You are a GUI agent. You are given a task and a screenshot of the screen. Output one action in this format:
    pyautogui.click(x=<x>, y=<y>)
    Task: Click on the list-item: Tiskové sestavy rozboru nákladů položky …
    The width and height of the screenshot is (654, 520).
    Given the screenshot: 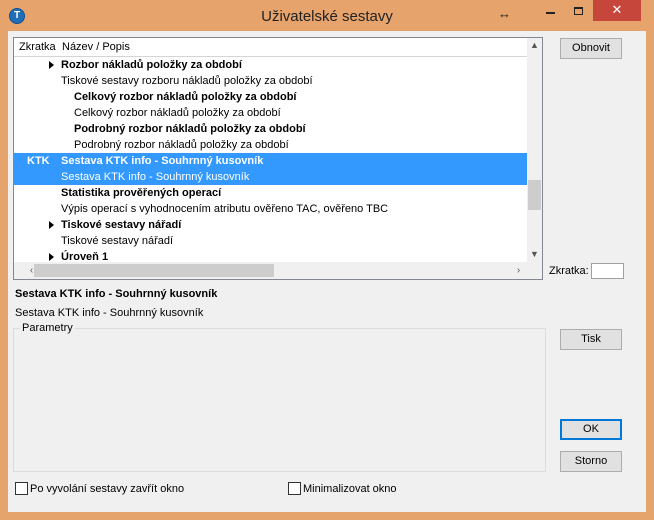 What is the action you would take?
    pyautogui.click(x=270, y=81)
    